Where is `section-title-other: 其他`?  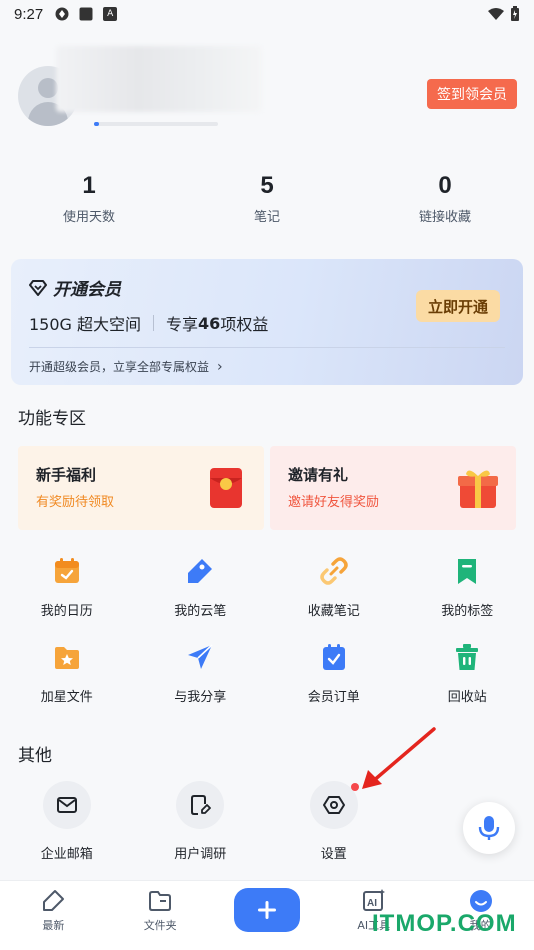
section-title-other: 其他 is located at coordinates (35, 756).